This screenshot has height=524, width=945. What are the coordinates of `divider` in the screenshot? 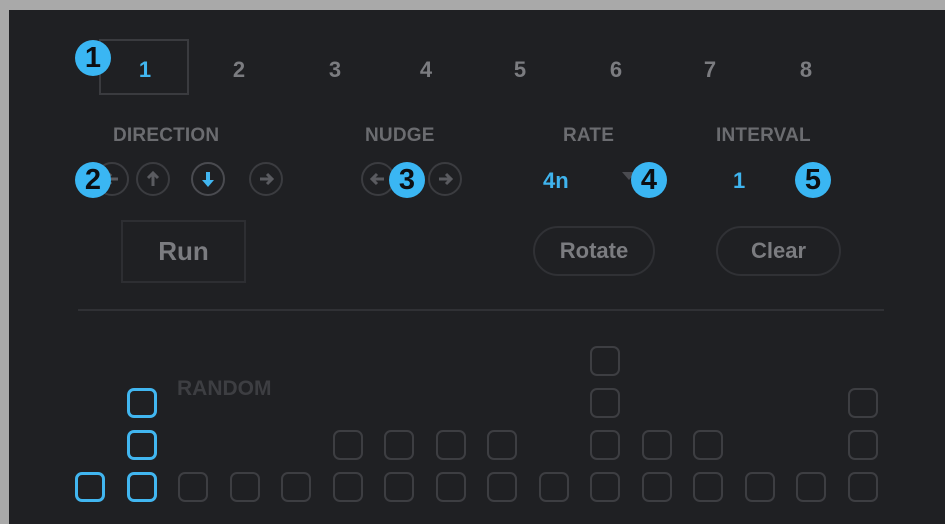 It's located at (481, 310).